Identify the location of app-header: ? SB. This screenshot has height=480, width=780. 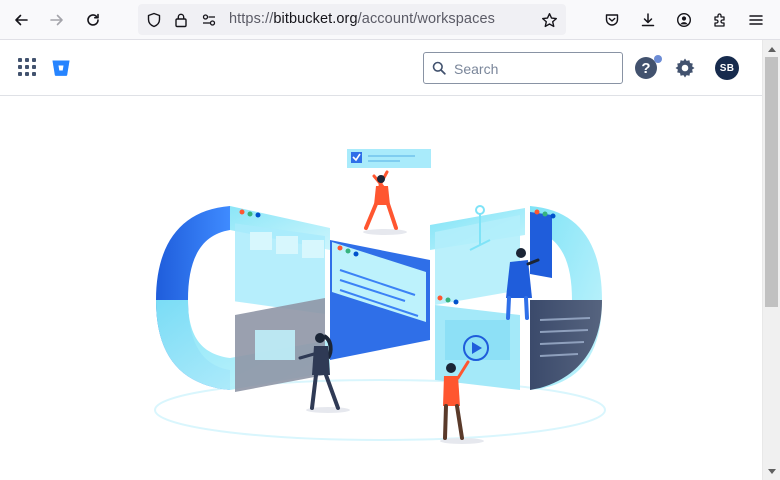
(381, 68).